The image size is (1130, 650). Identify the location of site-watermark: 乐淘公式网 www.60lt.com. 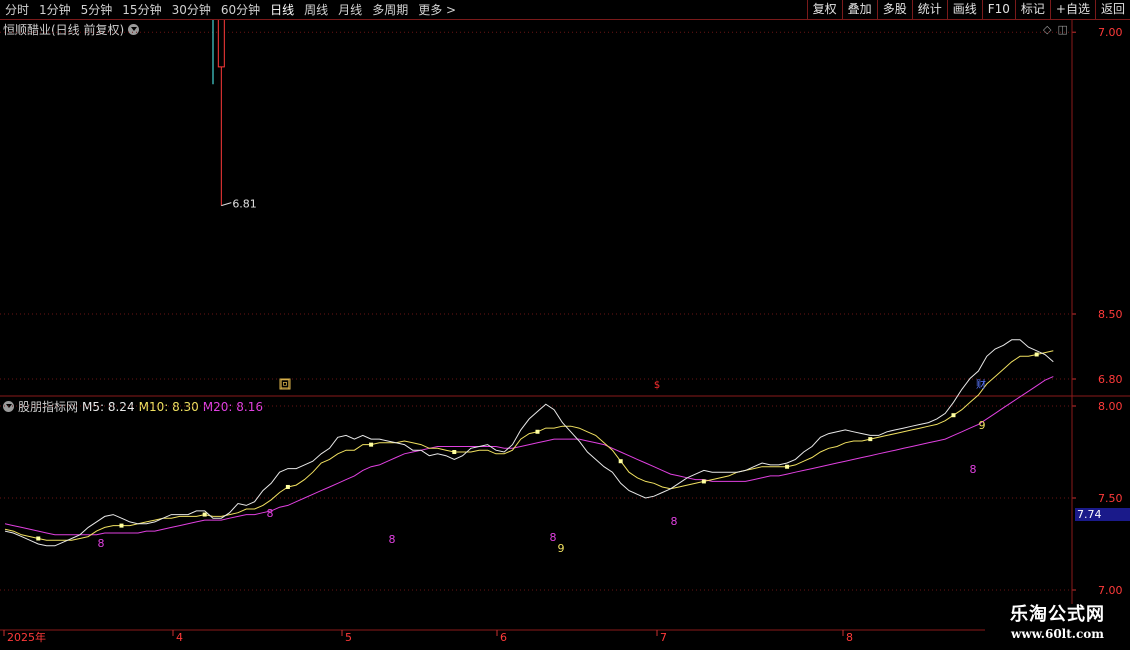
(1057, 627).